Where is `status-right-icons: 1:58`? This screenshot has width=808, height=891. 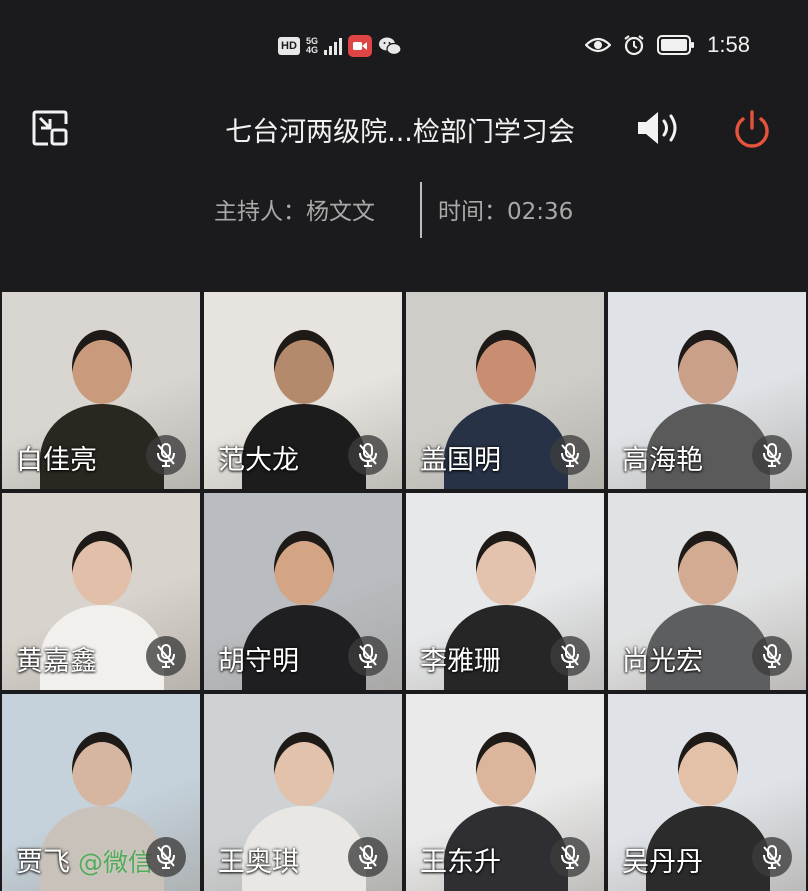
status-right-icons: 1:58 is located at coordinates (667, 45).